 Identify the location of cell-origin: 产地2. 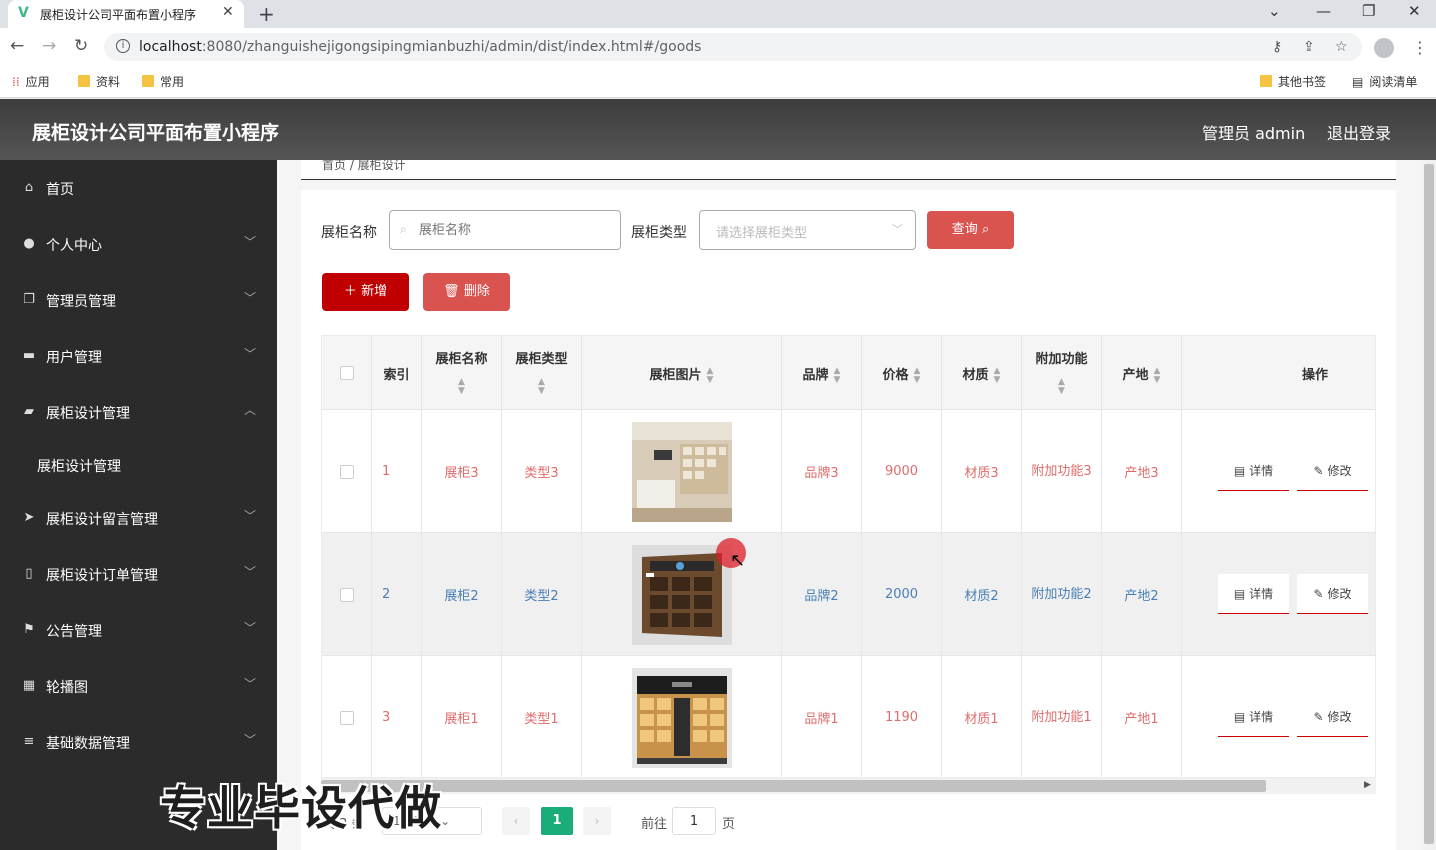
(1142, 594).